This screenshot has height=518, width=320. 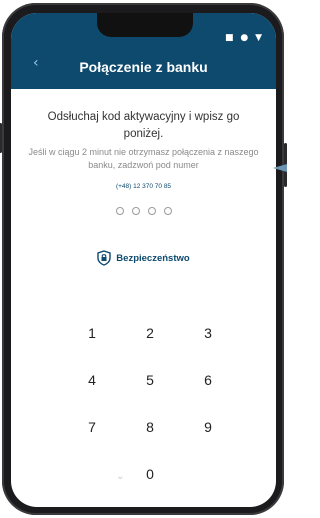 What do you see at coordinates (1, 138) in the screenshot?
I see `volume-button` at bounding box center [1, 138].